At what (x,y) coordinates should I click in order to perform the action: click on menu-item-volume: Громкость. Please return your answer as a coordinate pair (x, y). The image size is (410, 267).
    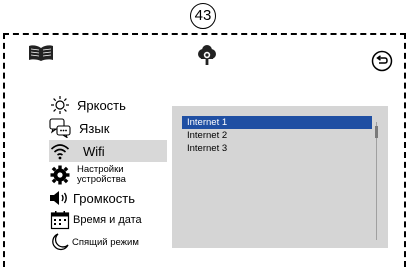
    Looking at the image, I should click on (108, 198).